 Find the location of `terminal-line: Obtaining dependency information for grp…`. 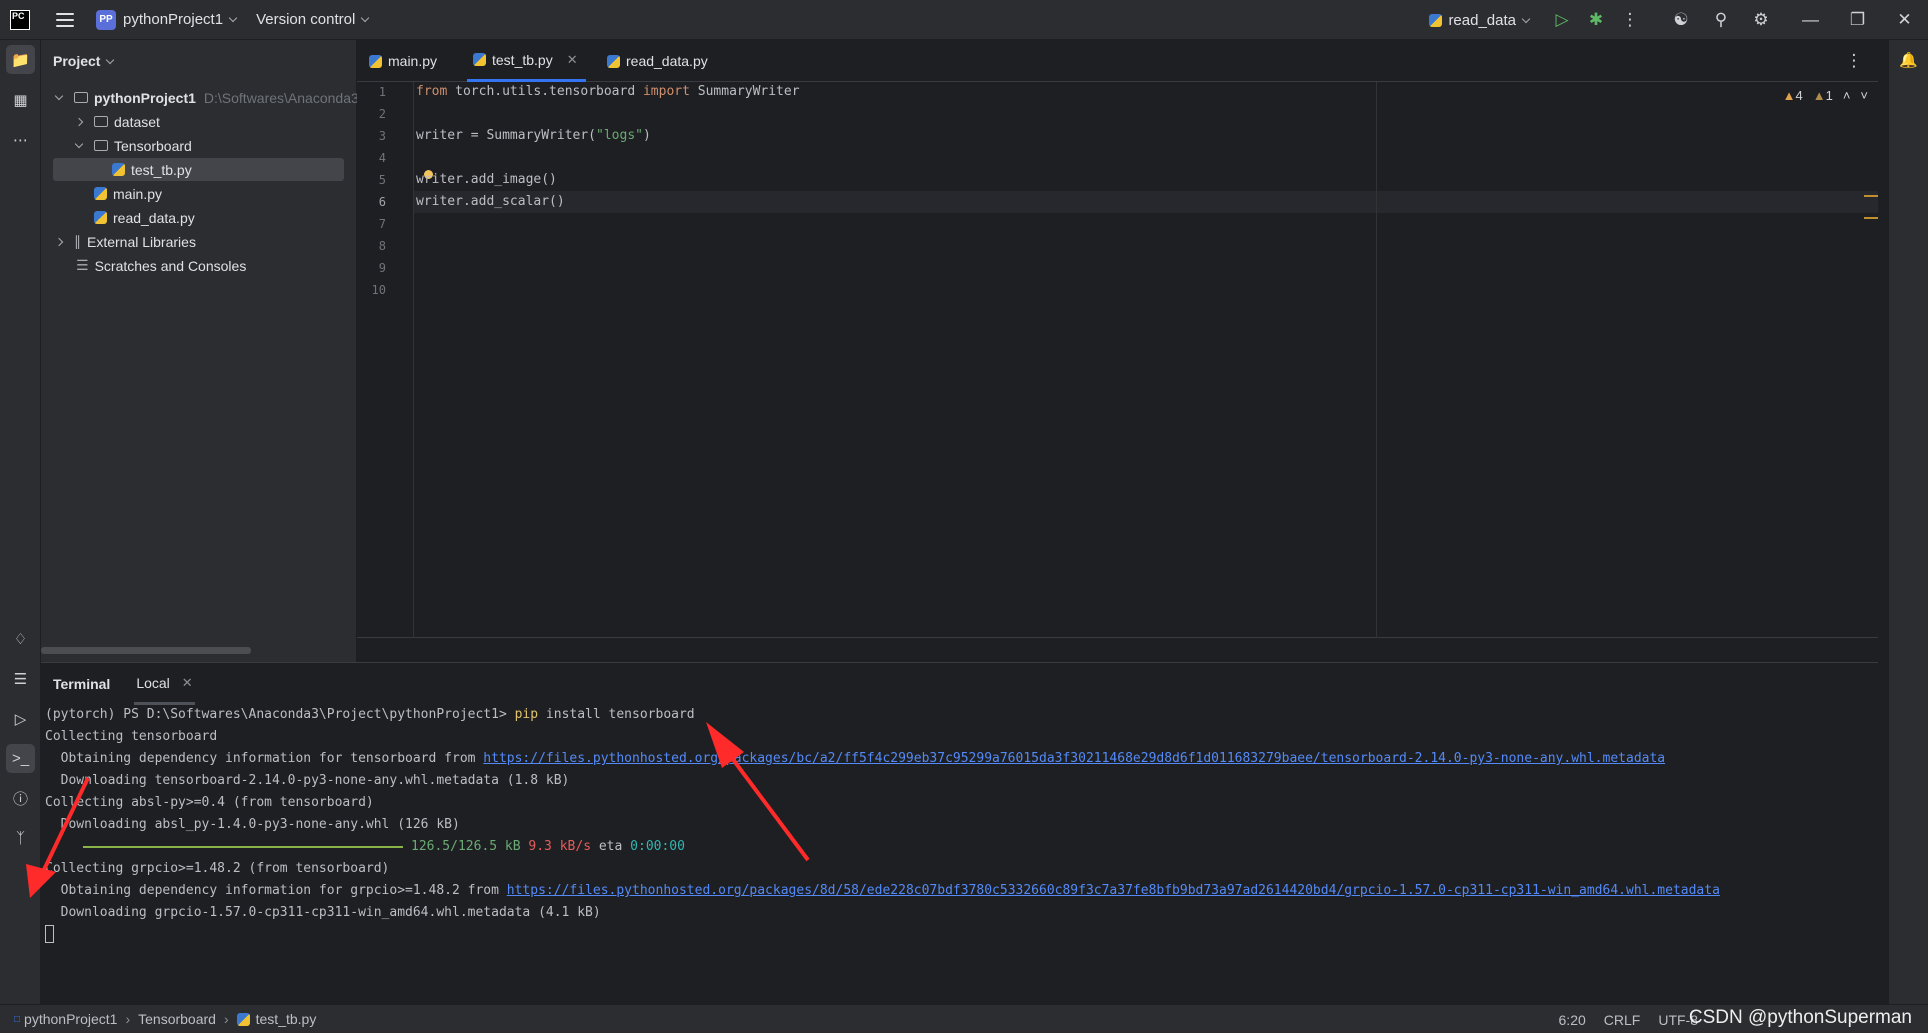

terminal-line: Obtaining dependency information for grp… is located at coordinates (882, 890).